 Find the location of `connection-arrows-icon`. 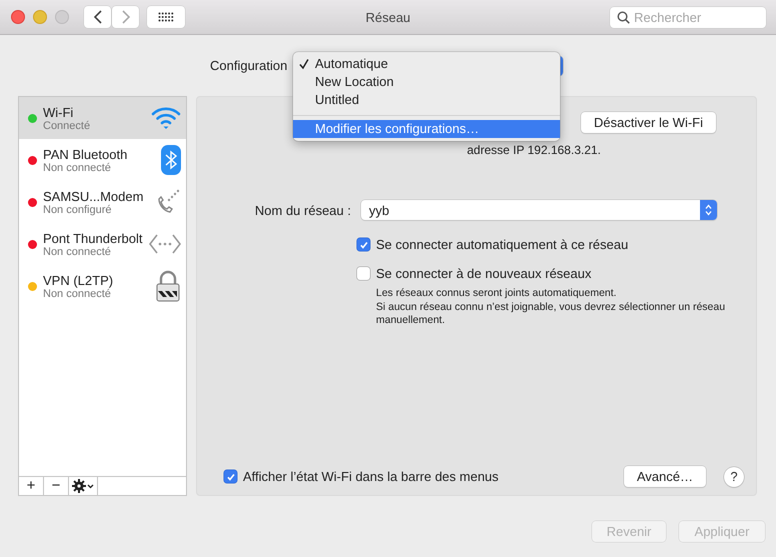

connection-arrows-icon is located at coordinates (165, 244).